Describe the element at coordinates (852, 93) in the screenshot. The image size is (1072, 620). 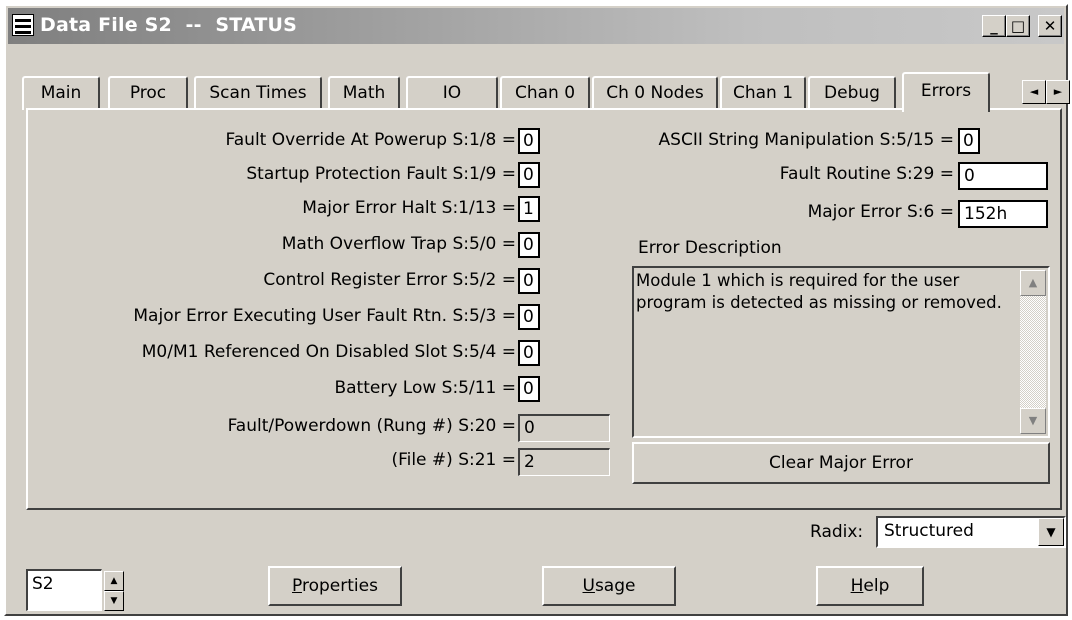
I see `tab-debug: Debug` at that location.